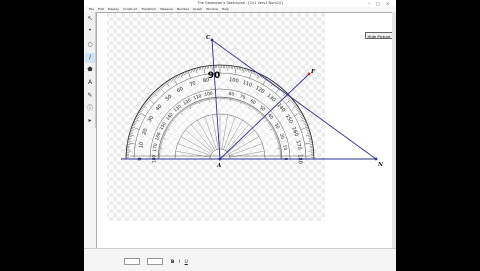  Describe the element at coordinates (141, 145) in the screenshot. I see `protractor-outer-label: 10` at that location.